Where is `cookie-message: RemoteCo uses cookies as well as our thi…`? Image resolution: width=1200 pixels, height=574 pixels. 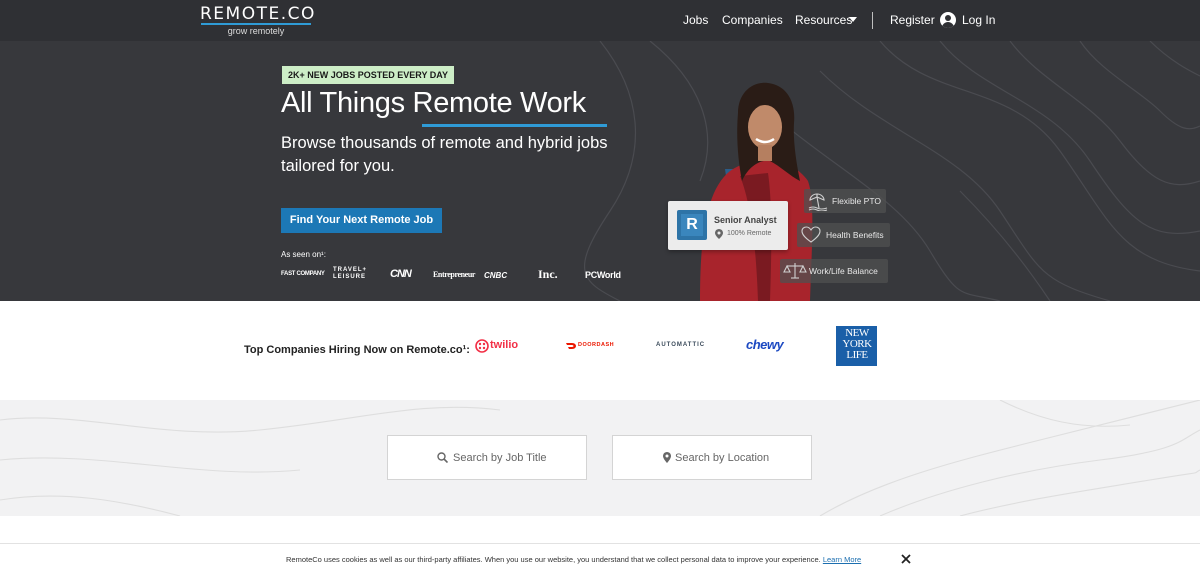
cookie-message: RemoteCo uses cookies as well as our thi… is located at coordinates (573, 559).